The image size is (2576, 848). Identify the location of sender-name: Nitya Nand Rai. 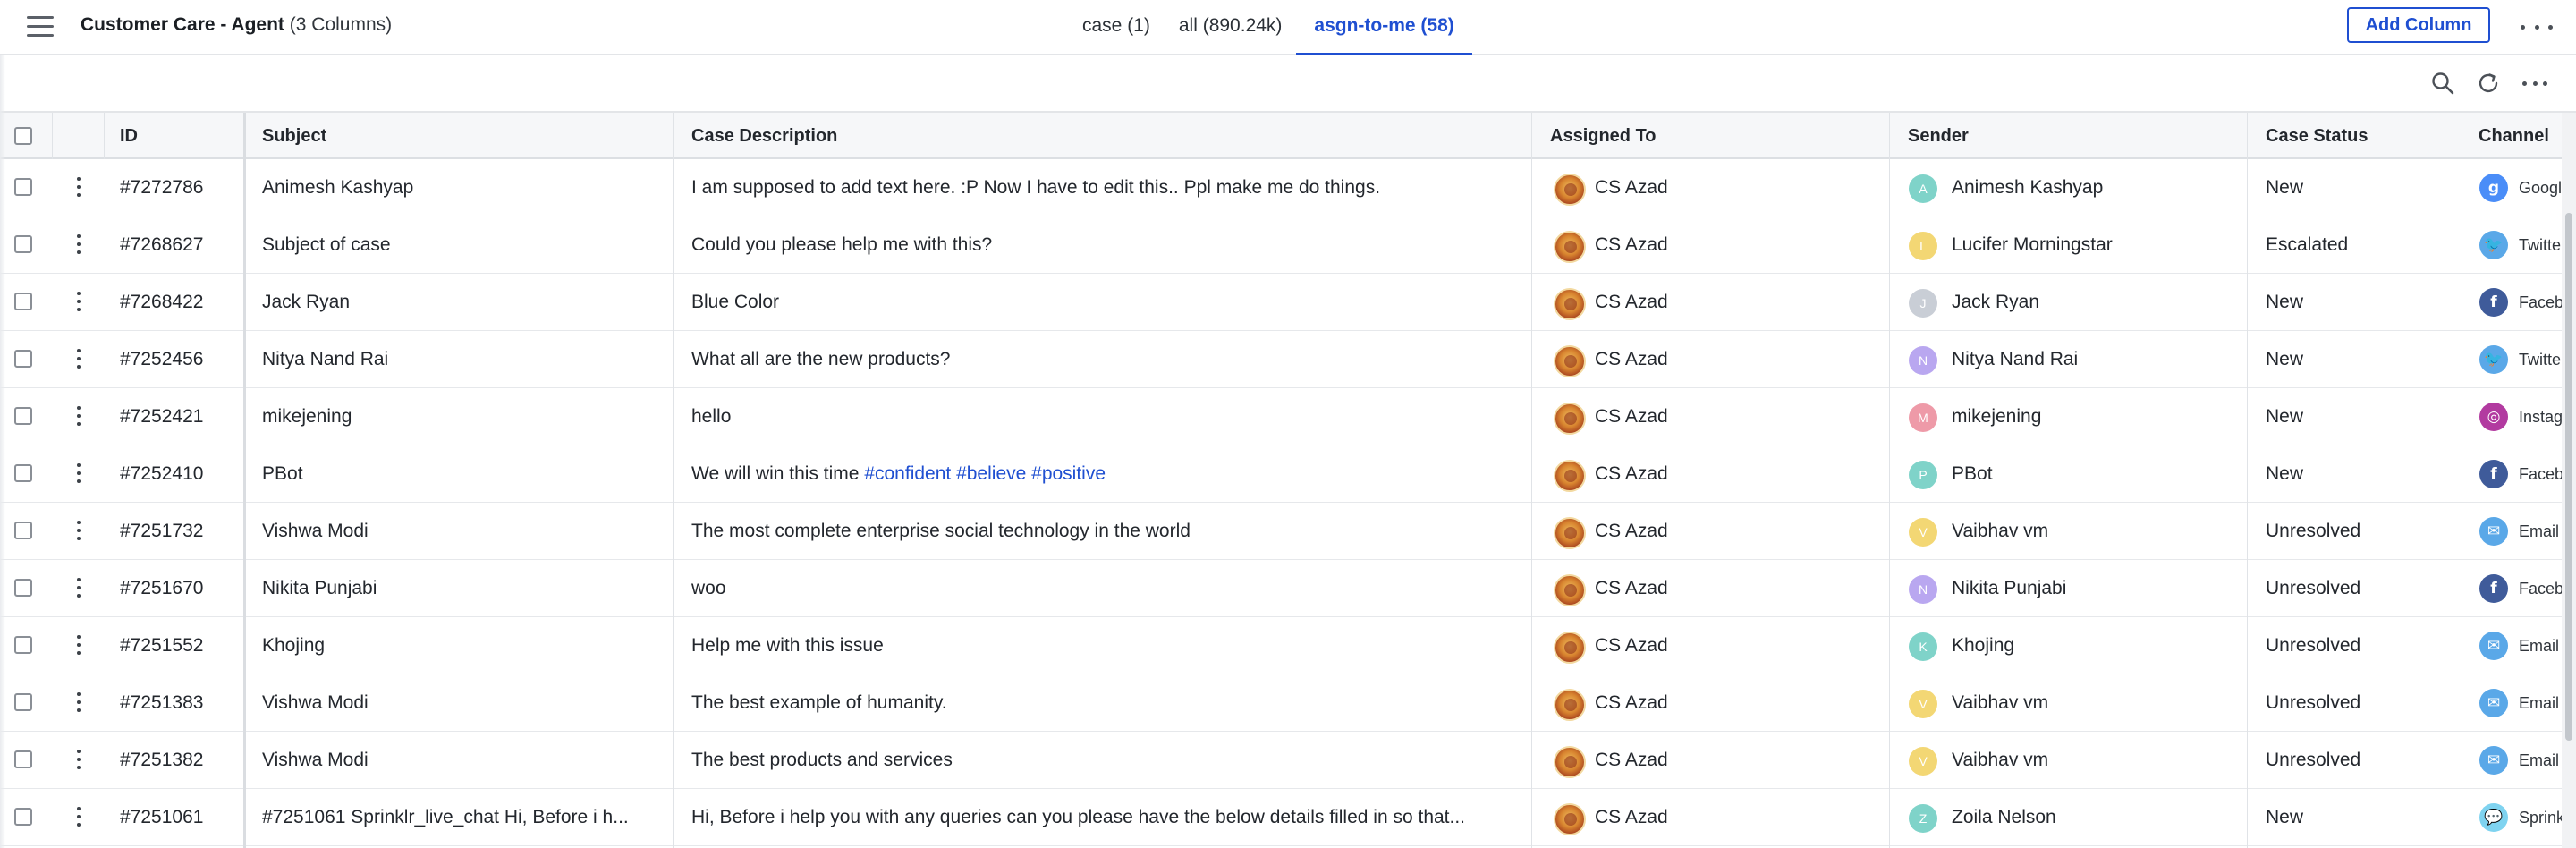
(2095, 359).